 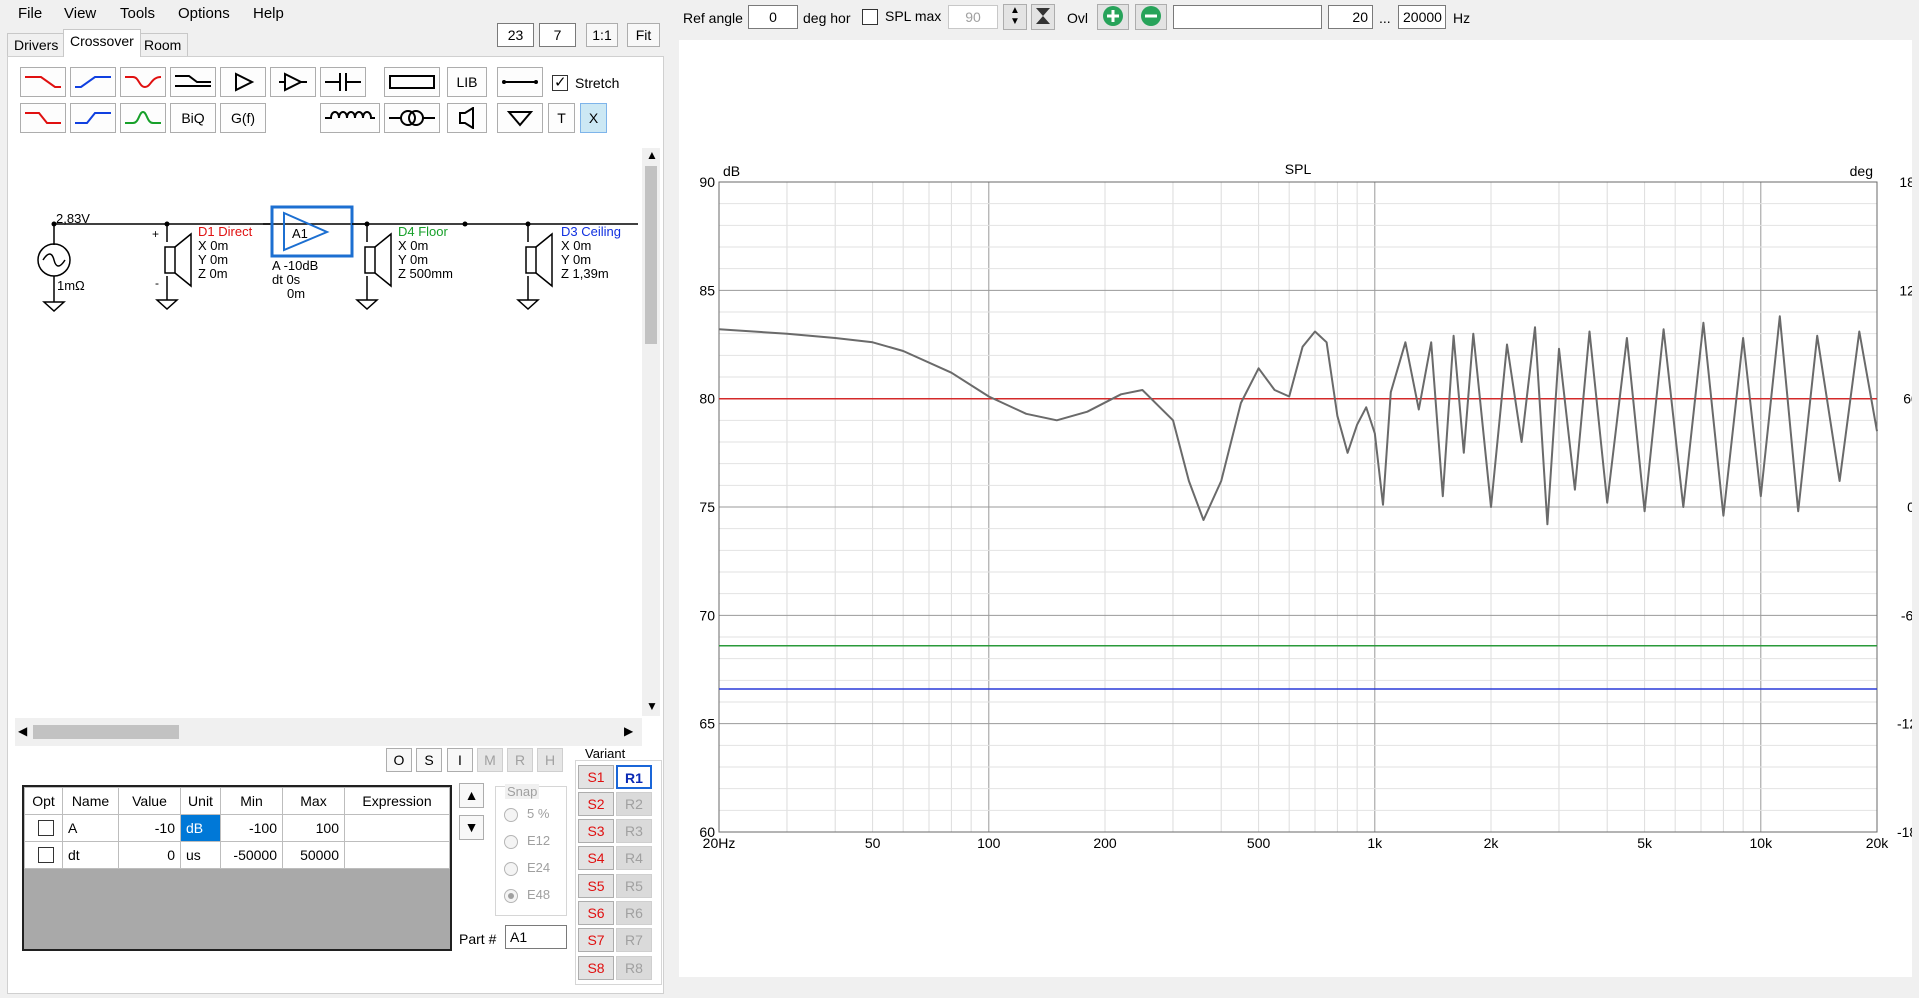 I want to click on spl-max-range-button, so click(x=1043, y=17).